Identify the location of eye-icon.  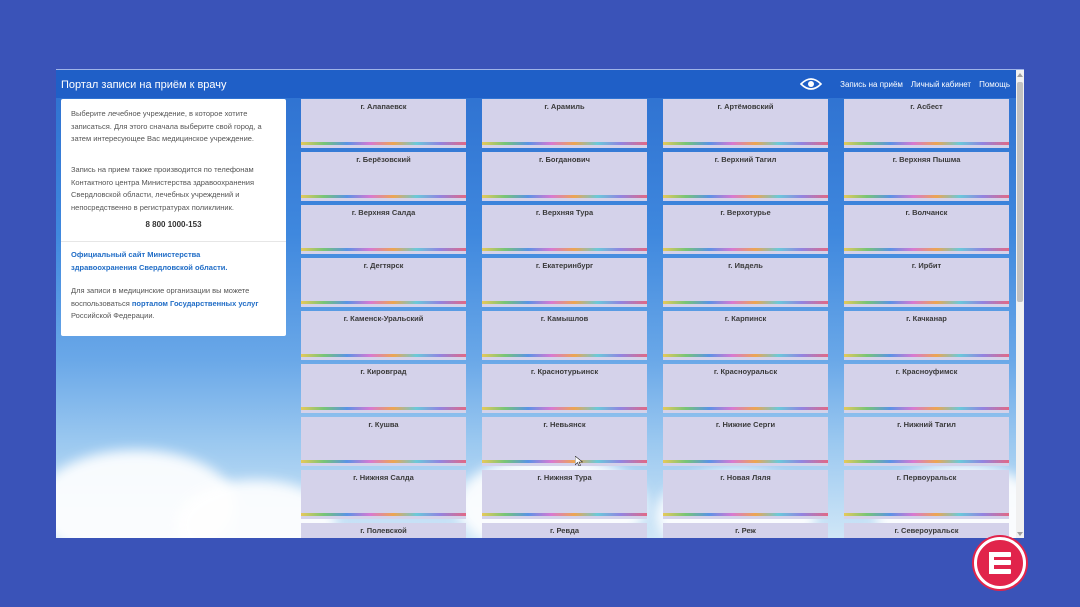
(811, 84).